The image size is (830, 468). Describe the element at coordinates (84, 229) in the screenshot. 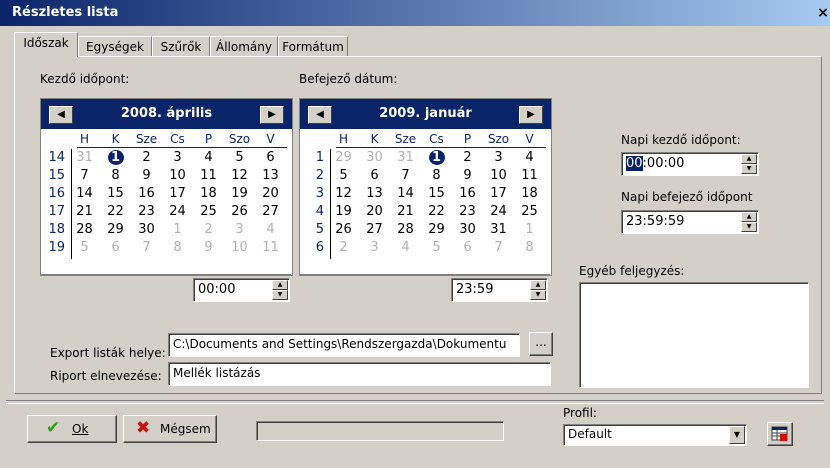

I see `calendar-day: 28` at that location.